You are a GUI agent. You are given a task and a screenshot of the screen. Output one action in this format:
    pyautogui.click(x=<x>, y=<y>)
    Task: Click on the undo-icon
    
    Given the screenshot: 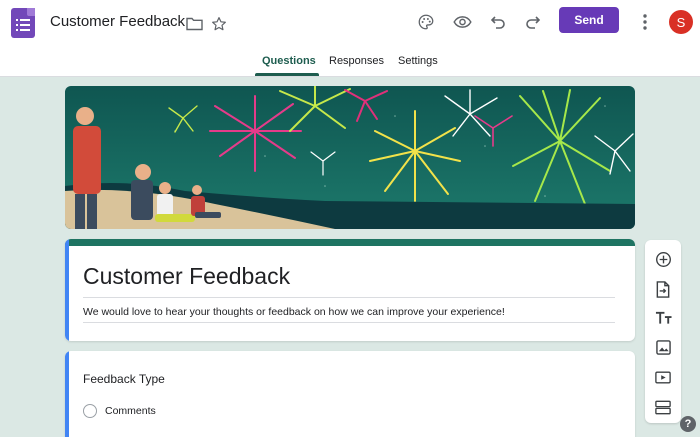 What is the action you would take?
    pyautogui.click(x=498, y=22)
    